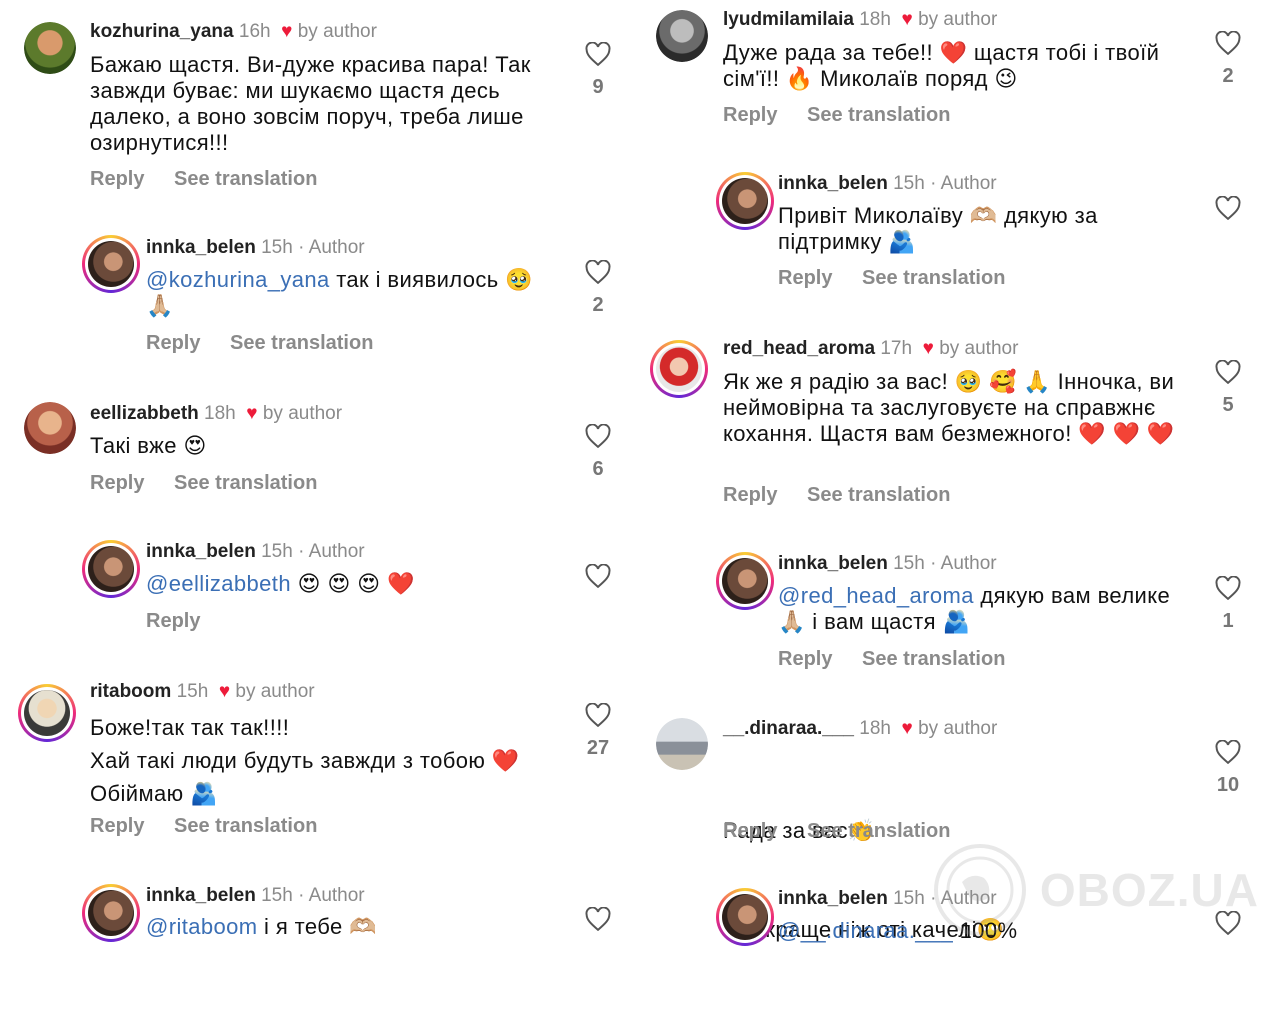  What do you see at coordinates (356, 583) in the screenshot?
I see `comment-text: 😍 😍 😍 ❤️` at bounding box center [356, 583].